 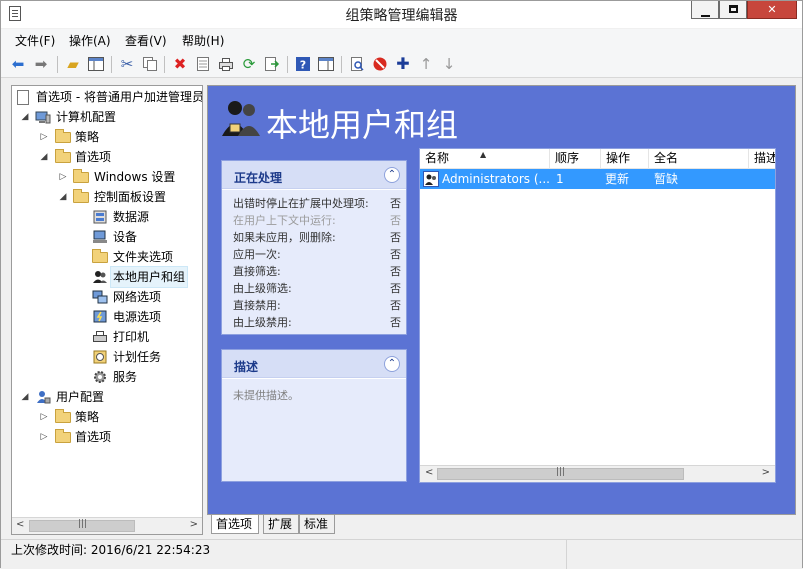 I want to click on tree-item-computer-config: ◢ 计算机配置, so click(x=108, y=117).